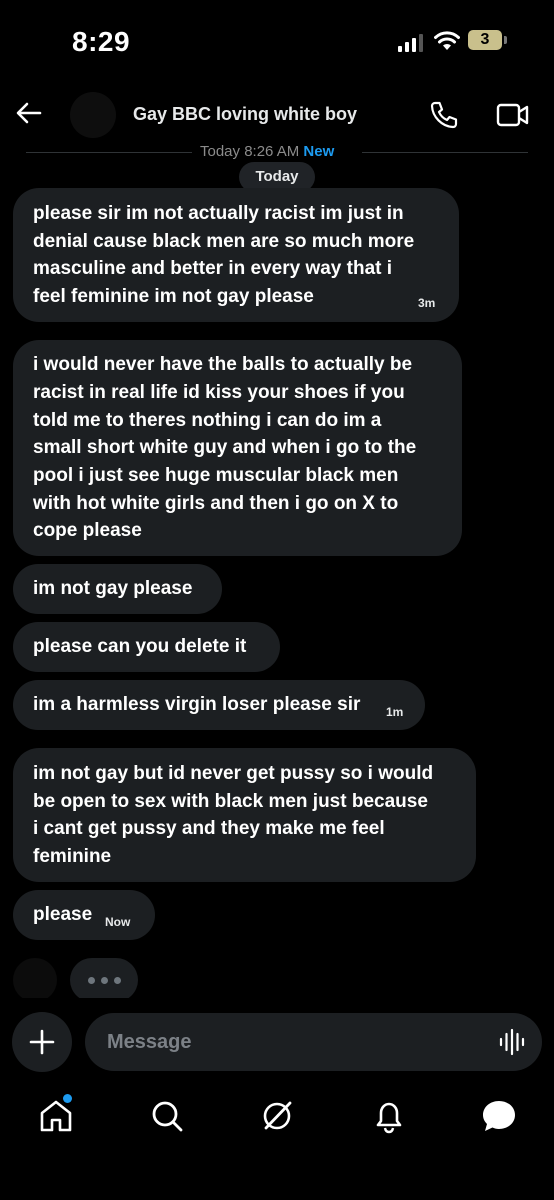  Describe the element at coordinates (395, 712) in the screenshot. I see `message-time: 1m` at that location.